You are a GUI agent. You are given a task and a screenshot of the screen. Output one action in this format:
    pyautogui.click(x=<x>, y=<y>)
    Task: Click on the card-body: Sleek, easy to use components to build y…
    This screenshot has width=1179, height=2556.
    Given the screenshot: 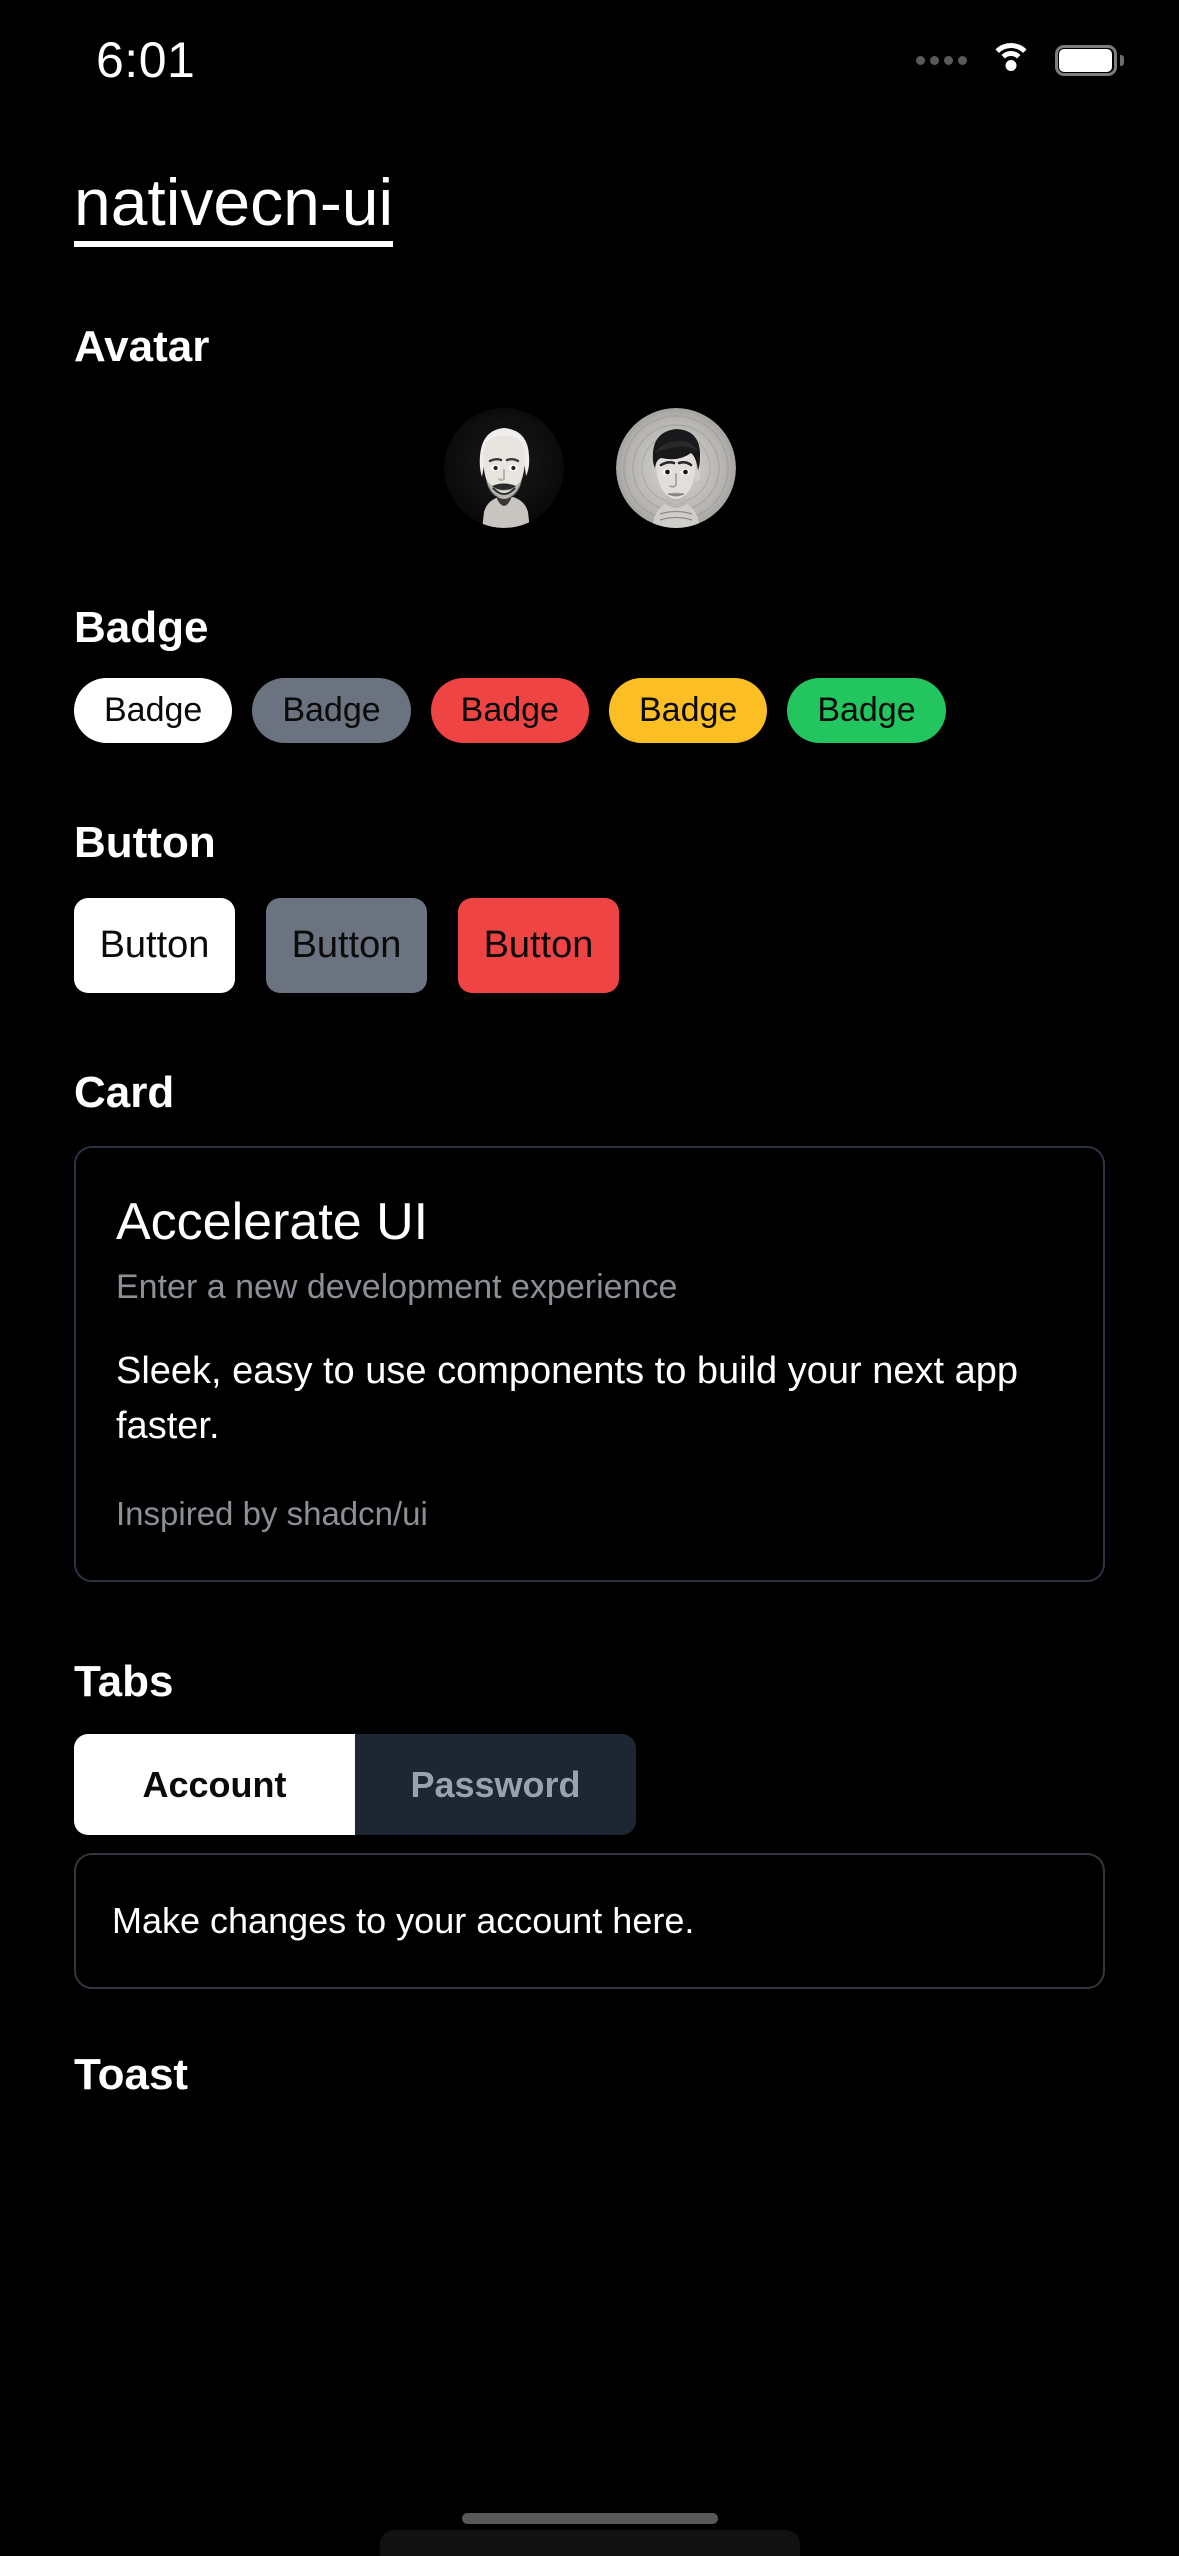 What is the action you would take?
    pyautogui.click(x=567, y=1398)
    